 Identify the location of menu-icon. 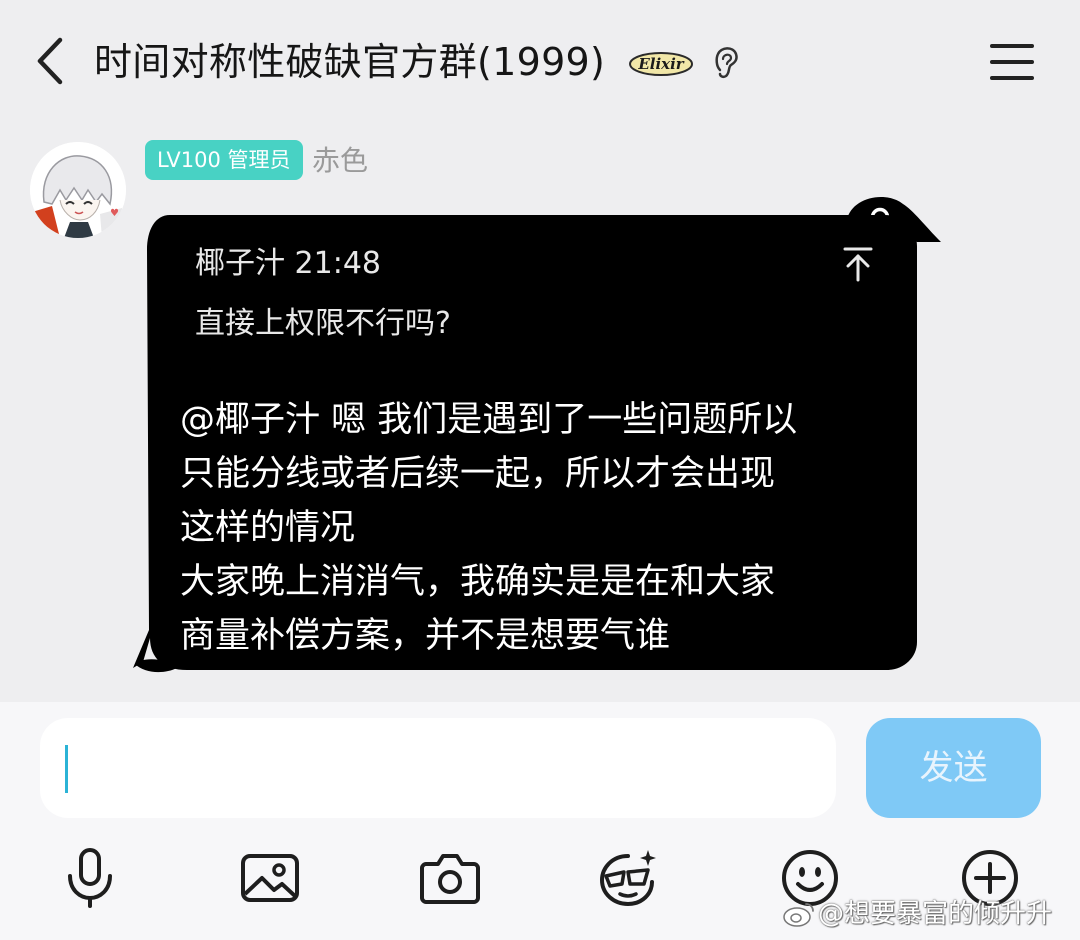
(1012, 62).